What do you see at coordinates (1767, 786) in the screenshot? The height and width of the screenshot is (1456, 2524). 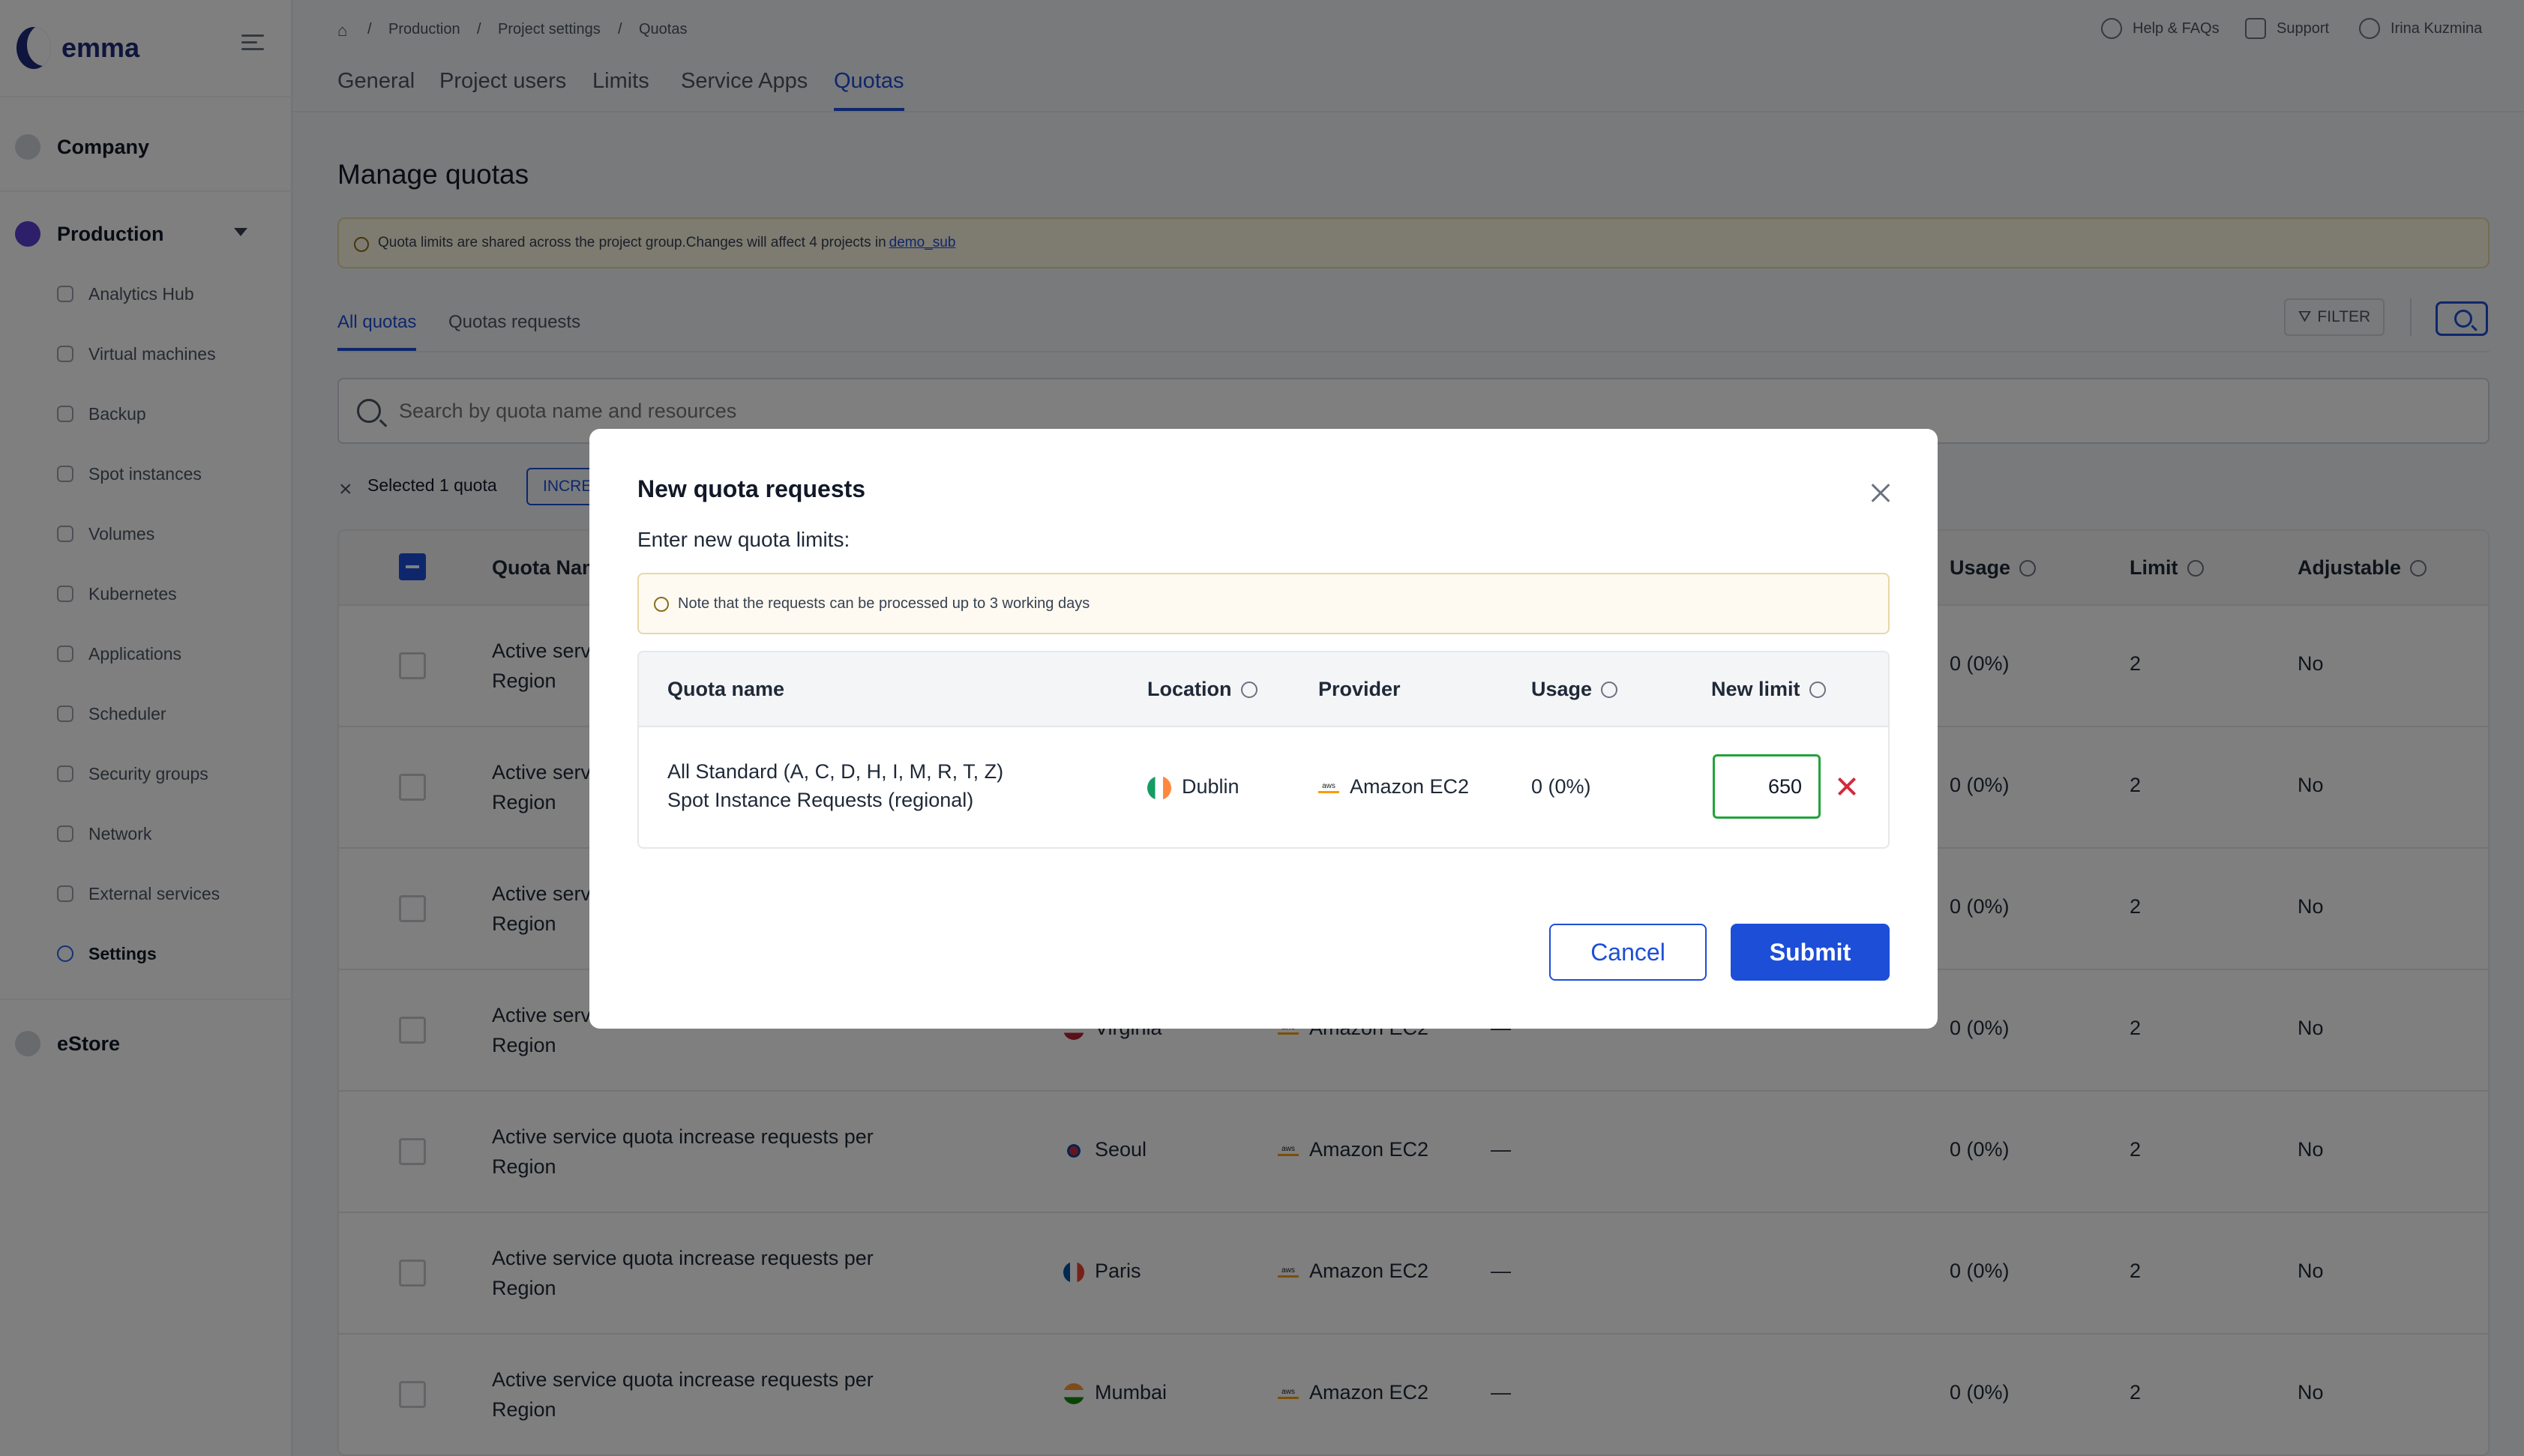 I see `new-limit-input` at bounding box center [1767, 786].